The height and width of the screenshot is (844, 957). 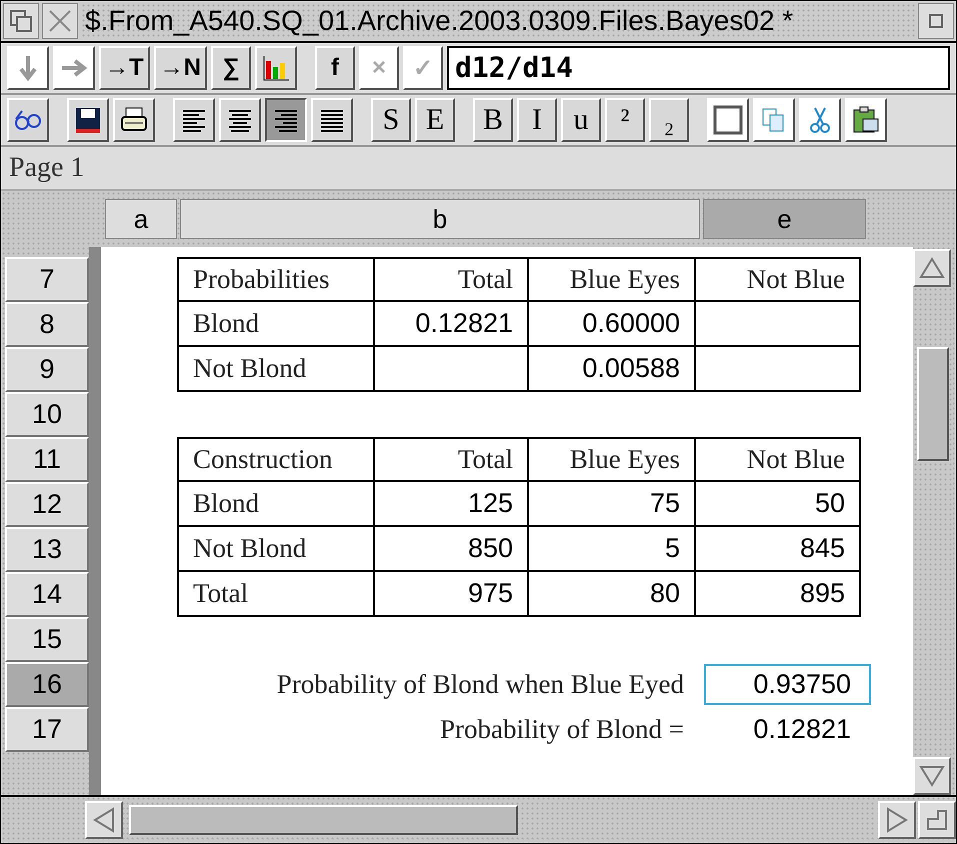 What do you see at coordinates (581, 120) in the screenshot?
I see `toolbar-button: u` at bounding box center [581, 120].